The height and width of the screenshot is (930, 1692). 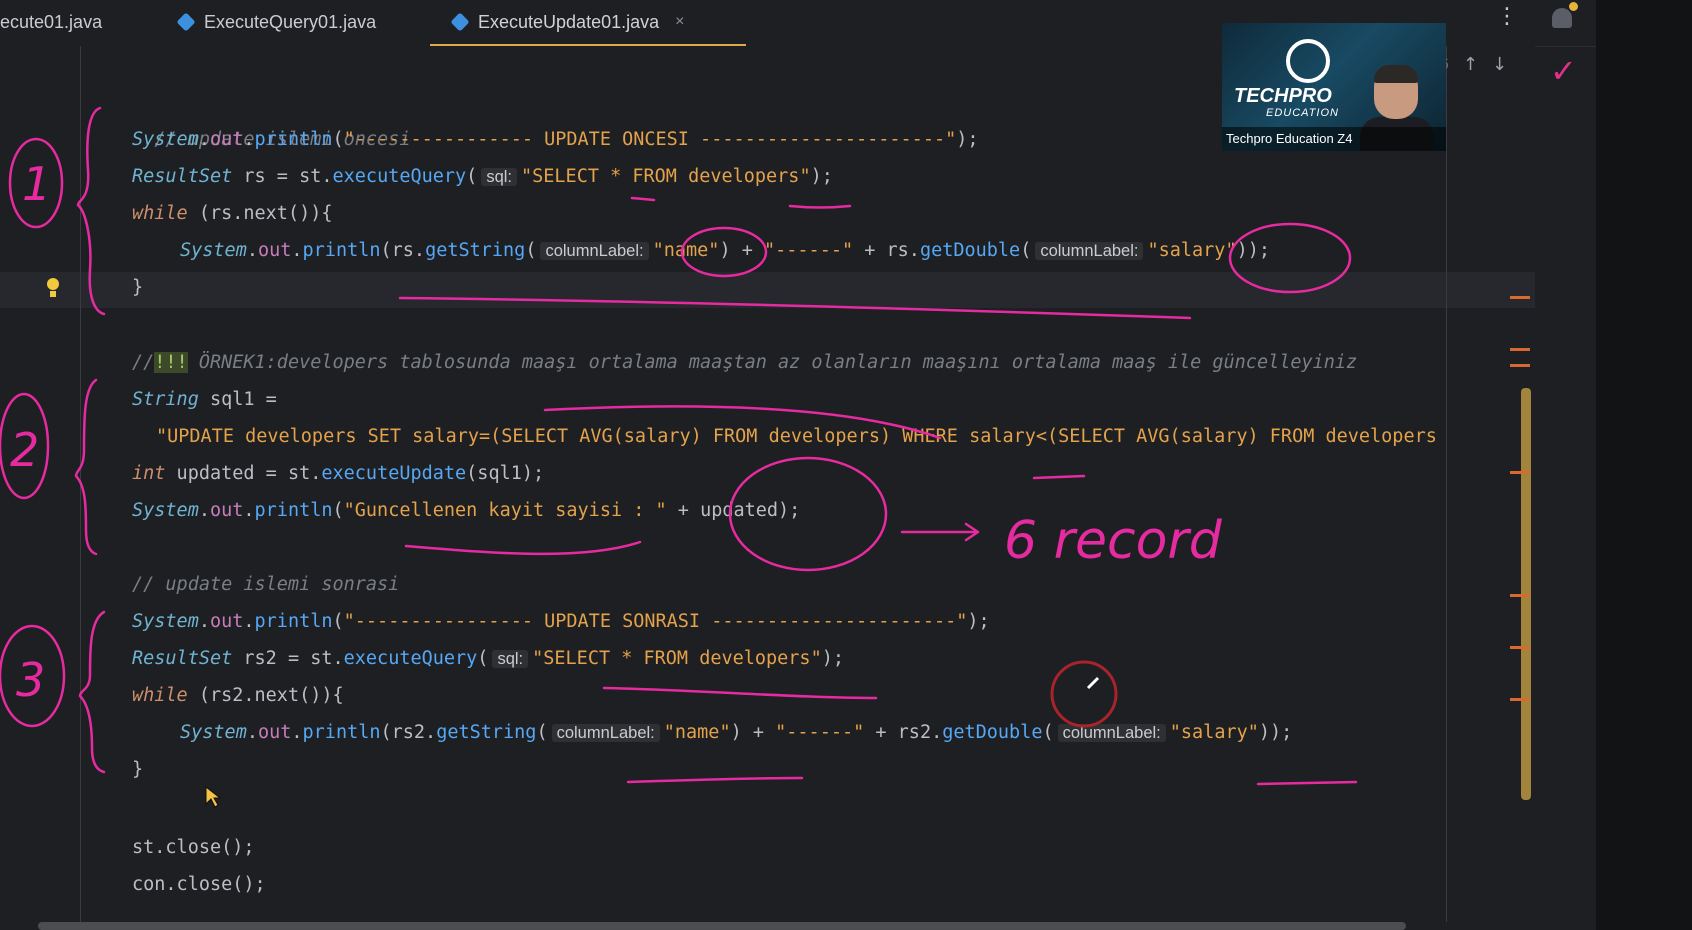 I want to click on code-line: int updated = st.executeUpdate(sql1);, so click(x=338, y=473).